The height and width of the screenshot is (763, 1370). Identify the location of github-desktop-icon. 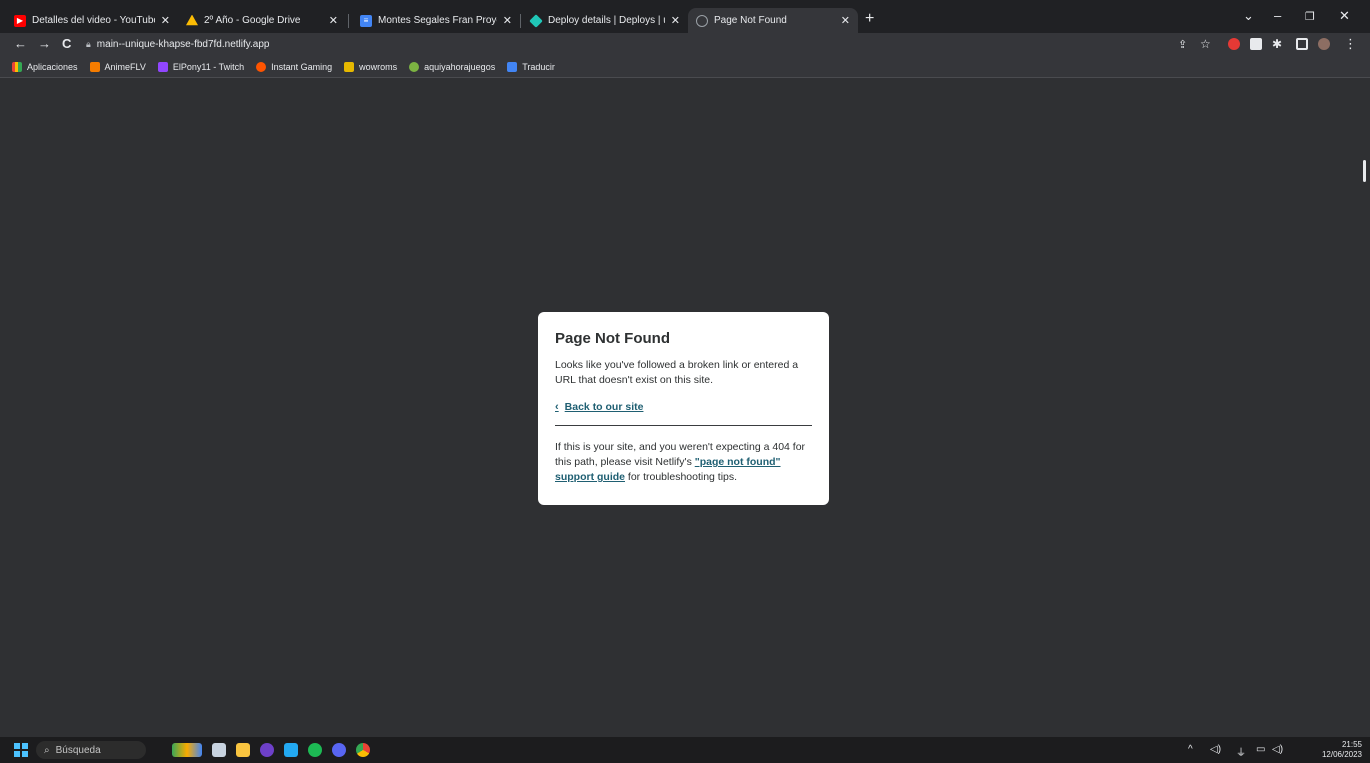
(267, 750).